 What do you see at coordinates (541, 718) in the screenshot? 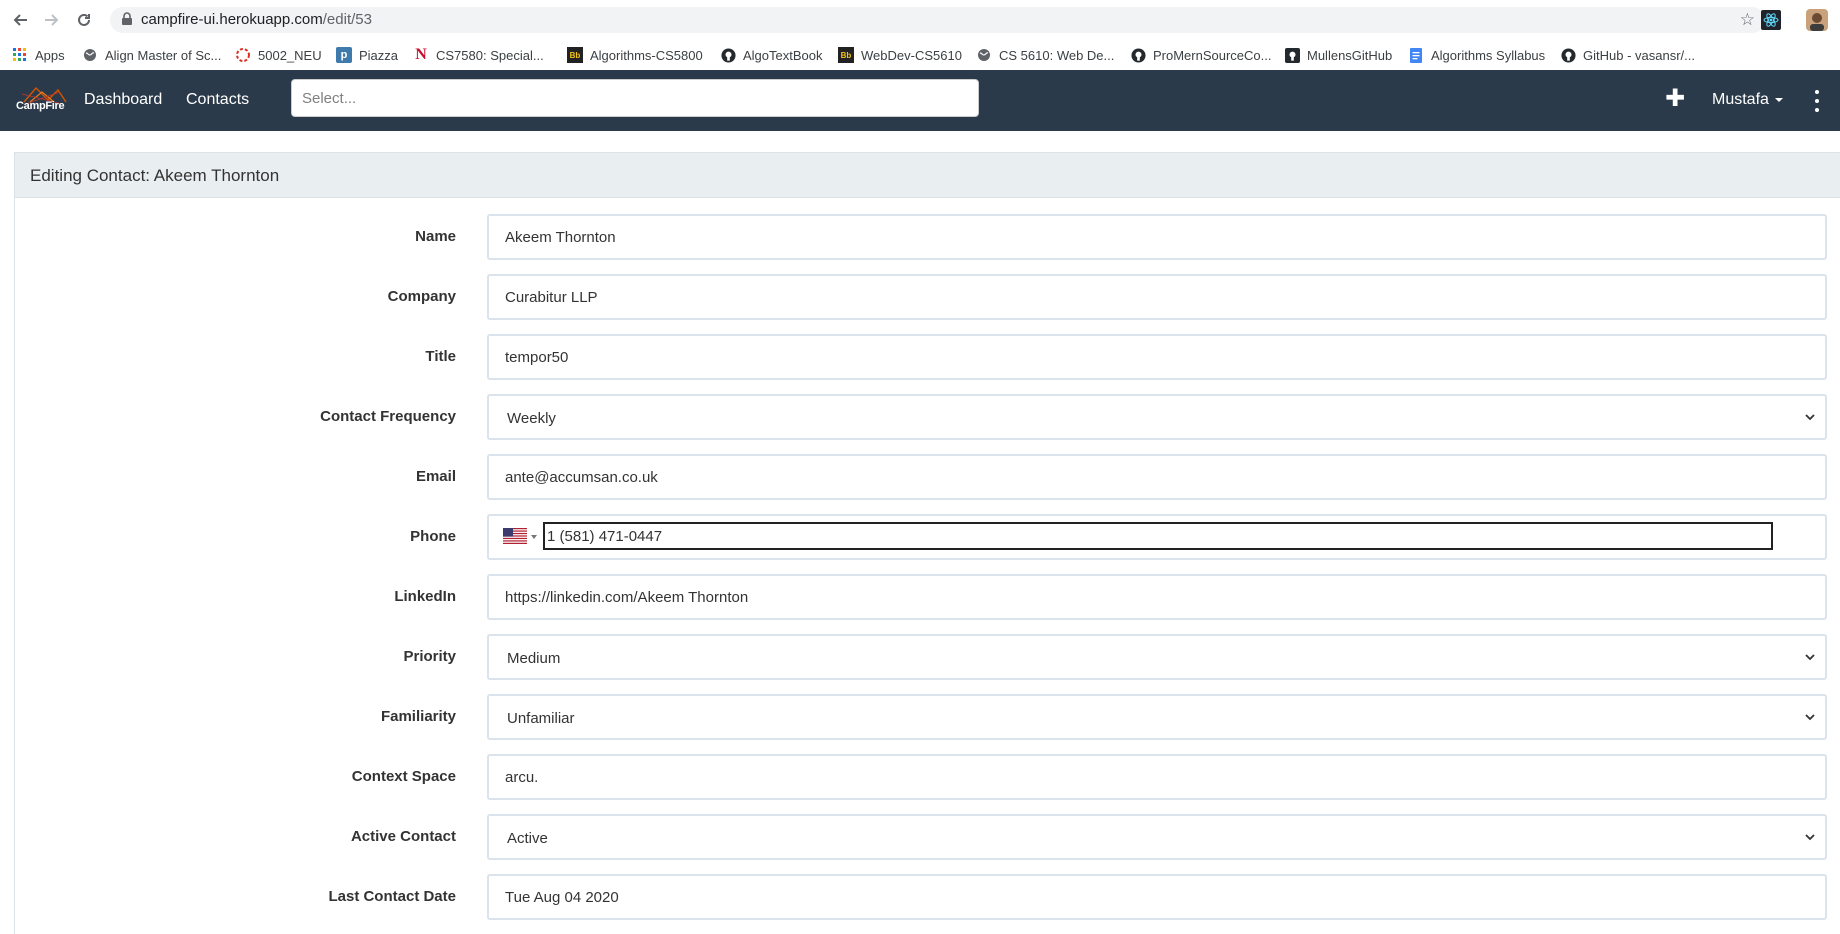
I see `familiarity-value: Unfamiliar` at bounding box center [541, 718].